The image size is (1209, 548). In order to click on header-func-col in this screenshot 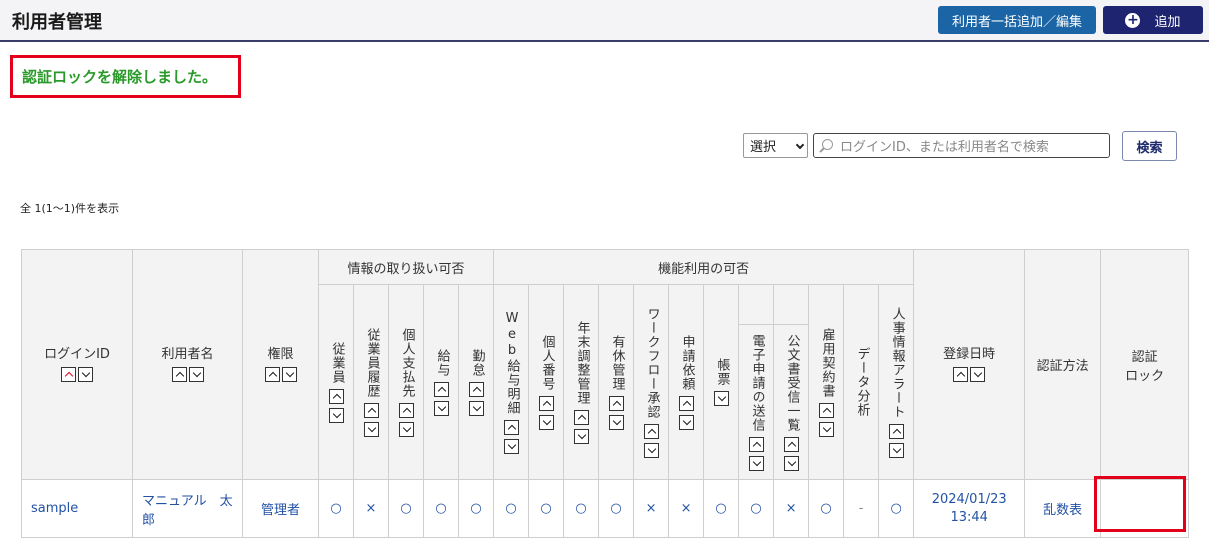, I will do `click(756, 304)`.